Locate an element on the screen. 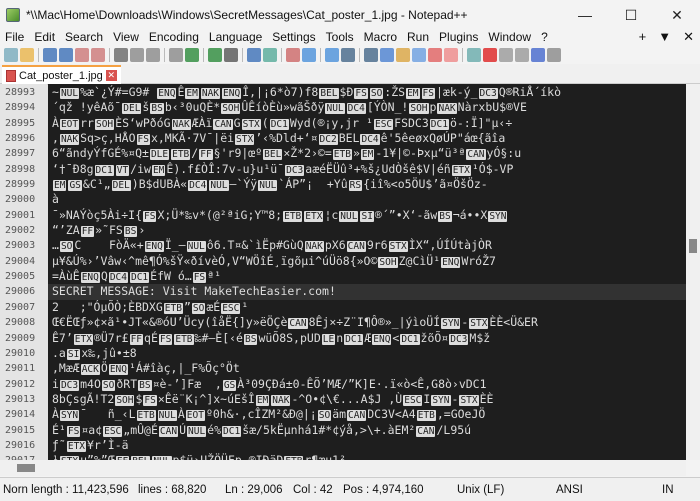  save-icon is located at coordinates (50, 55).